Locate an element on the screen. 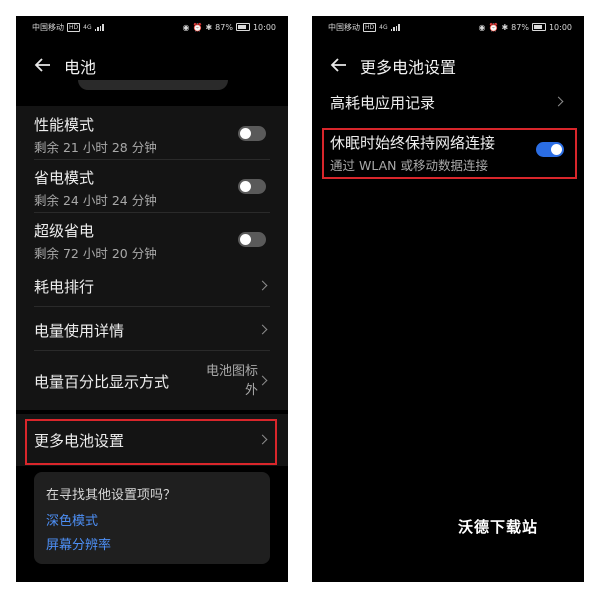 Image resolution: width=600 pixels, height=600 pixels. mode-label: 超级省电 is located at coordinates (64, 231).